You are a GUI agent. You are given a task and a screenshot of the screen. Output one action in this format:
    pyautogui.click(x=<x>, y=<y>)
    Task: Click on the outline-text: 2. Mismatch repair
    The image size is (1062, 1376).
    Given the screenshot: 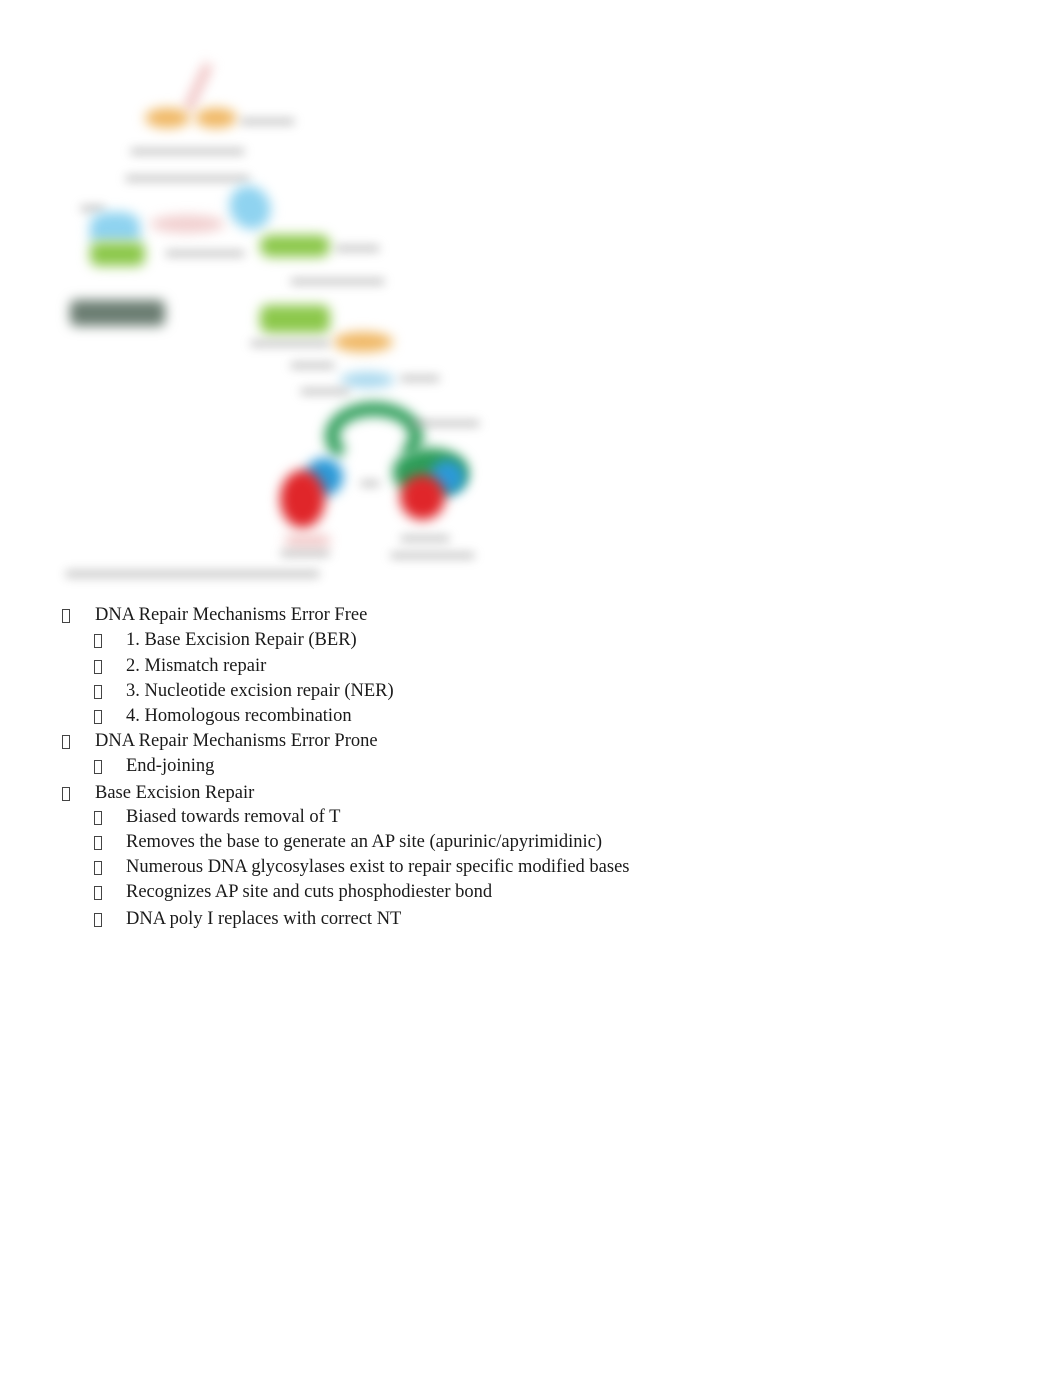 What is the action you would take?
    pyautogui.click(x=196, y=666)
    